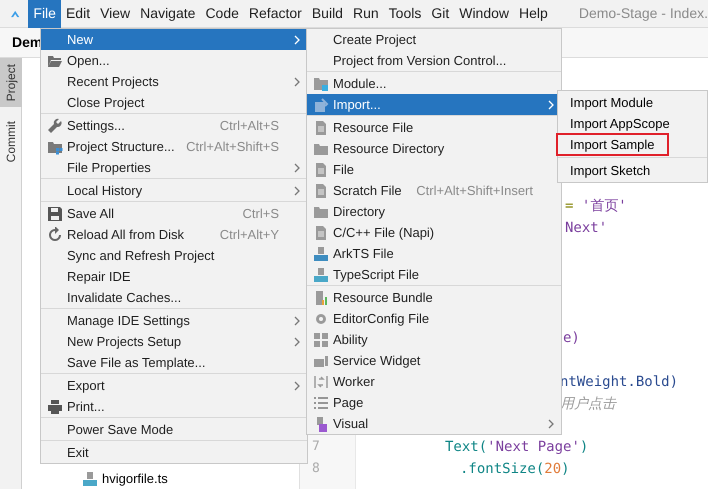  I want to click on menu-item: Resource File, so click(434, 127).